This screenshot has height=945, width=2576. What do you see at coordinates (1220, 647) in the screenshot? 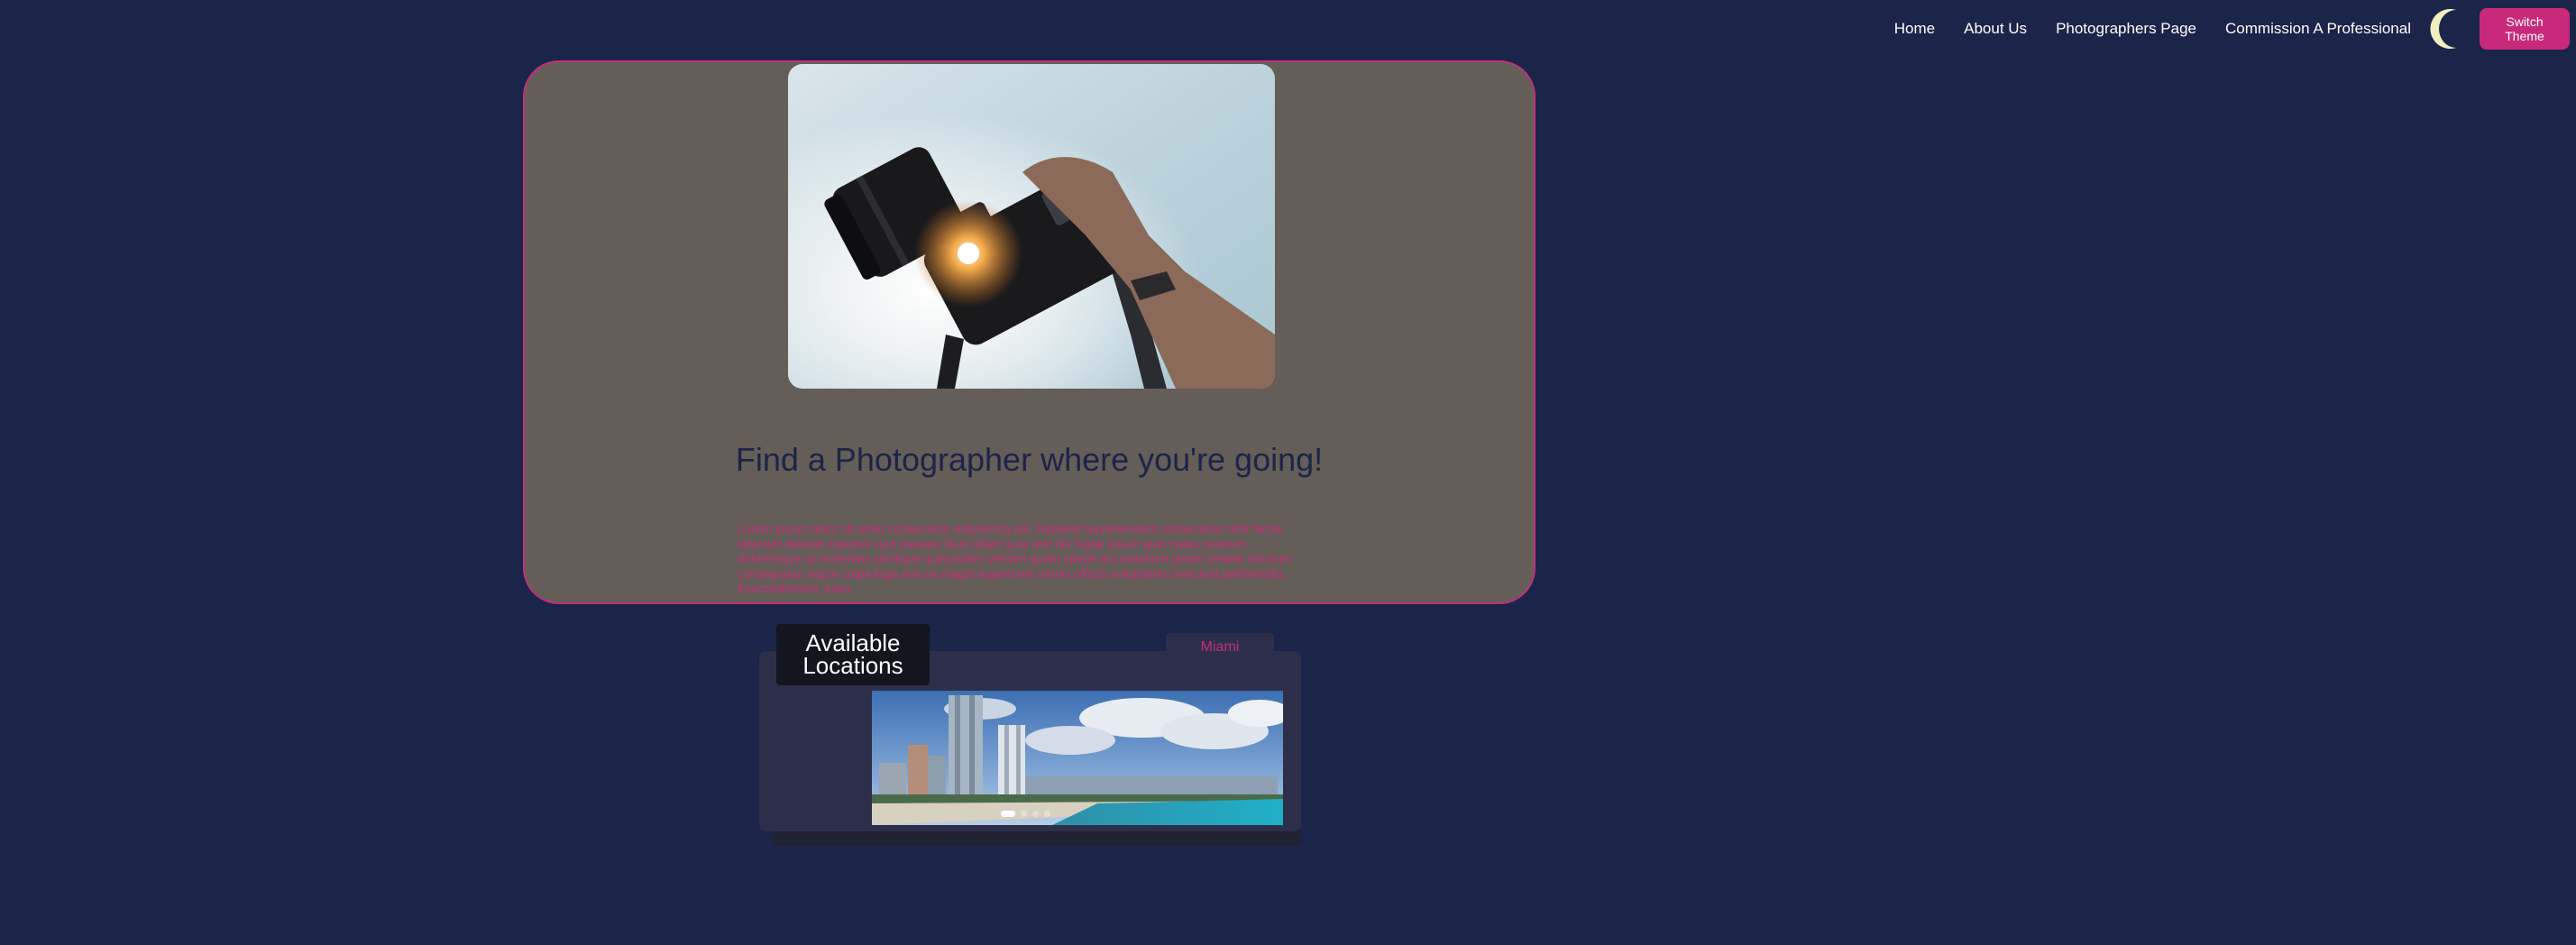
I see `tab-miami: Miami` at bounding box center [1220, 647].